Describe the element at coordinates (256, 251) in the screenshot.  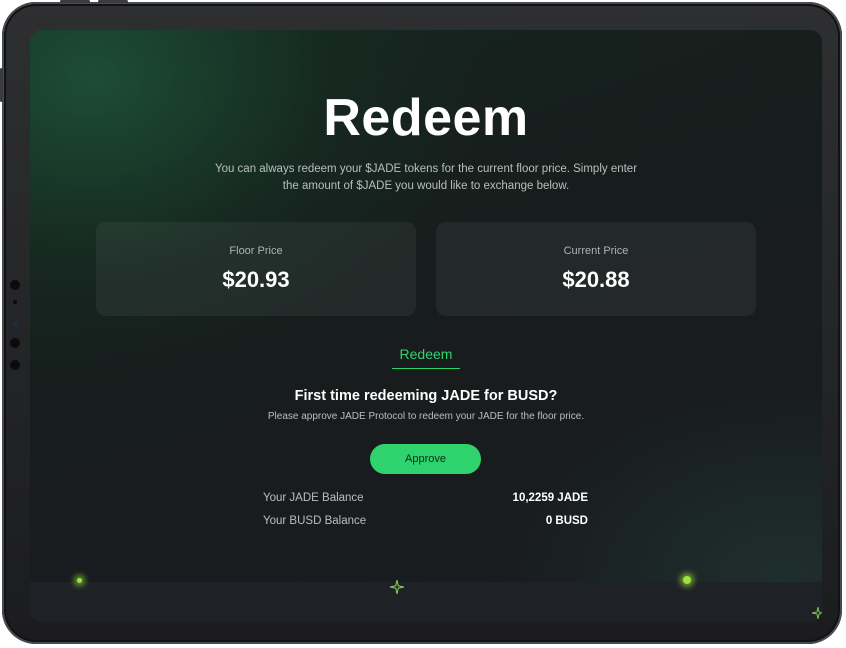
I see `floor-price-label: Floor Price` at that location.